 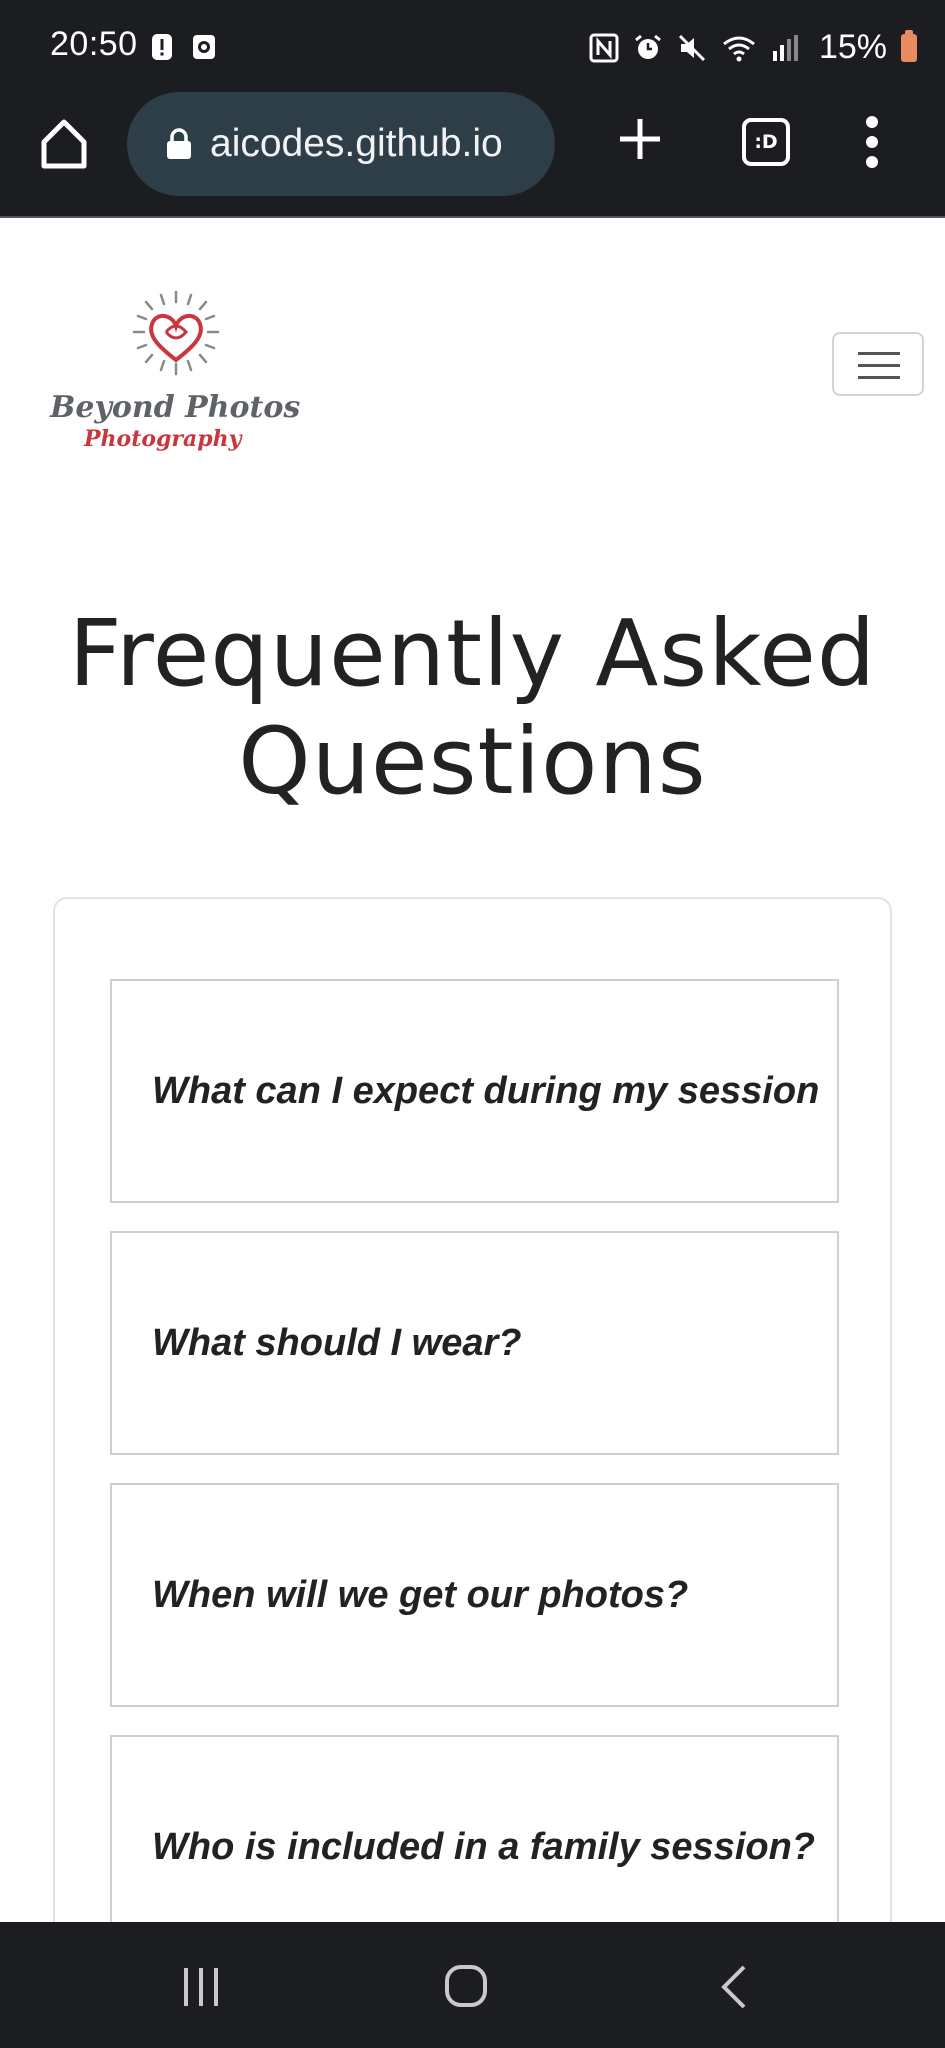 I want to click on status-icons: 15%, so click(x=753, y=47).